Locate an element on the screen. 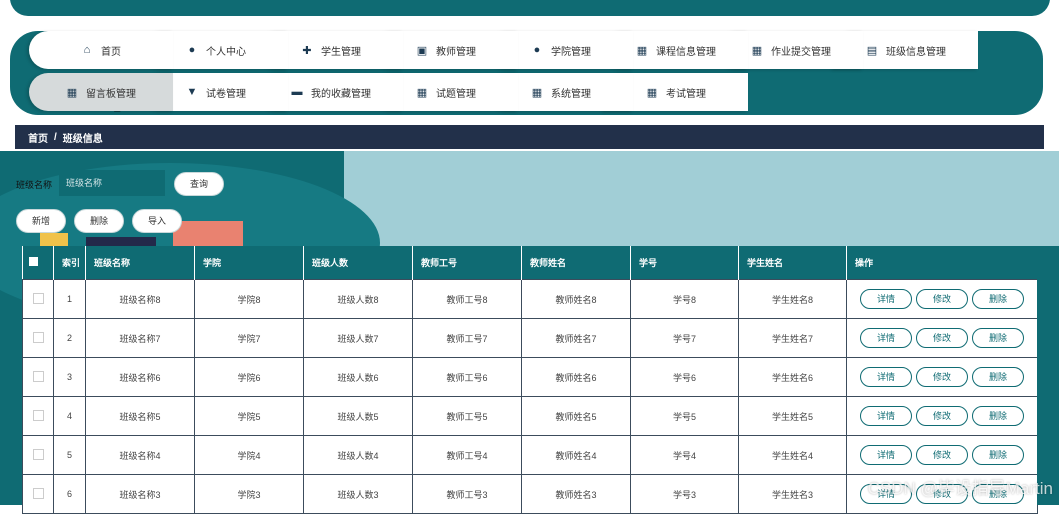 Image resolution: width=1059 pixels, height=514 pixels. cell-tname: 教师姓名7 is located at coordinates (576, 338).